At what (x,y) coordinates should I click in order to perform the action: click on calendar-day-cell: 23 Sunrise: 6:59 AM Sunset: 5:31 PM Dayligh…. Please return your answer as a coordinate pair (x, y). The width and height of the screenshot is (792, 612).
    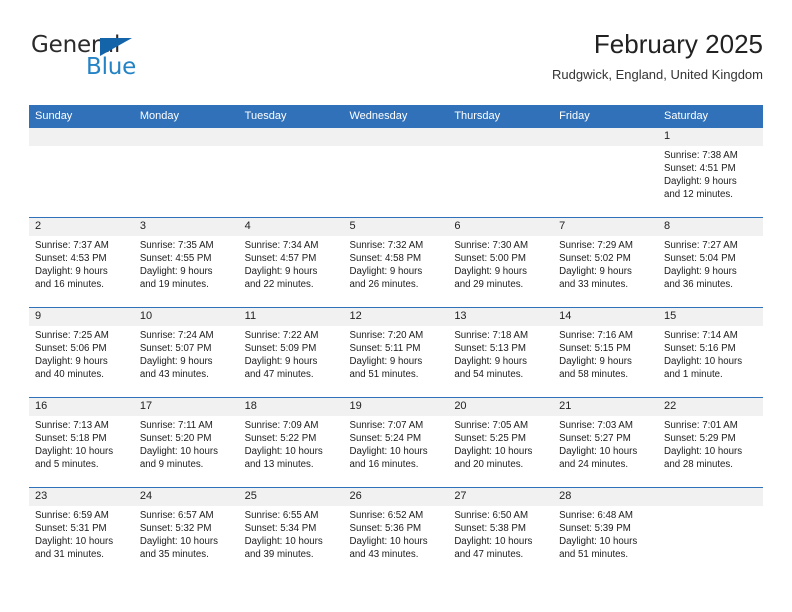
    Looking at the image, I should click on (81, 532).